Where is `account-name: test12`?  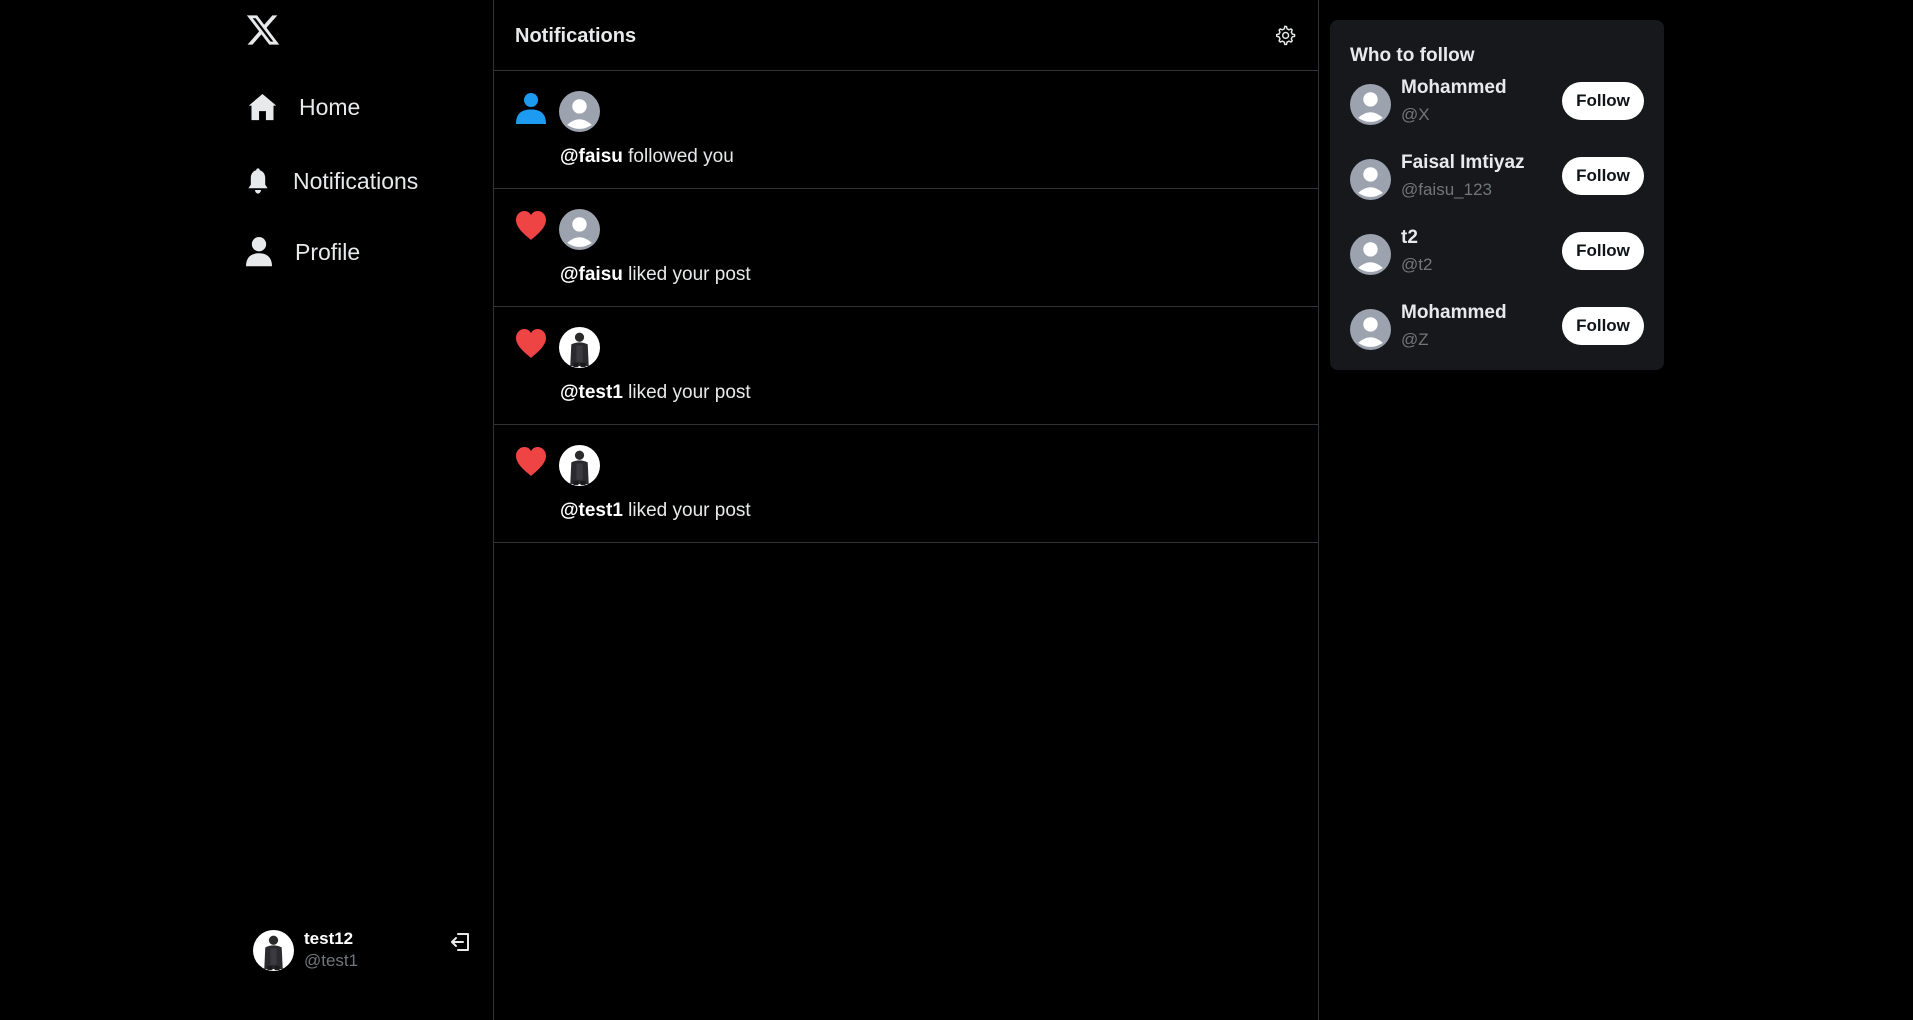
account-name: test12 is located at coordinates (329, 938).